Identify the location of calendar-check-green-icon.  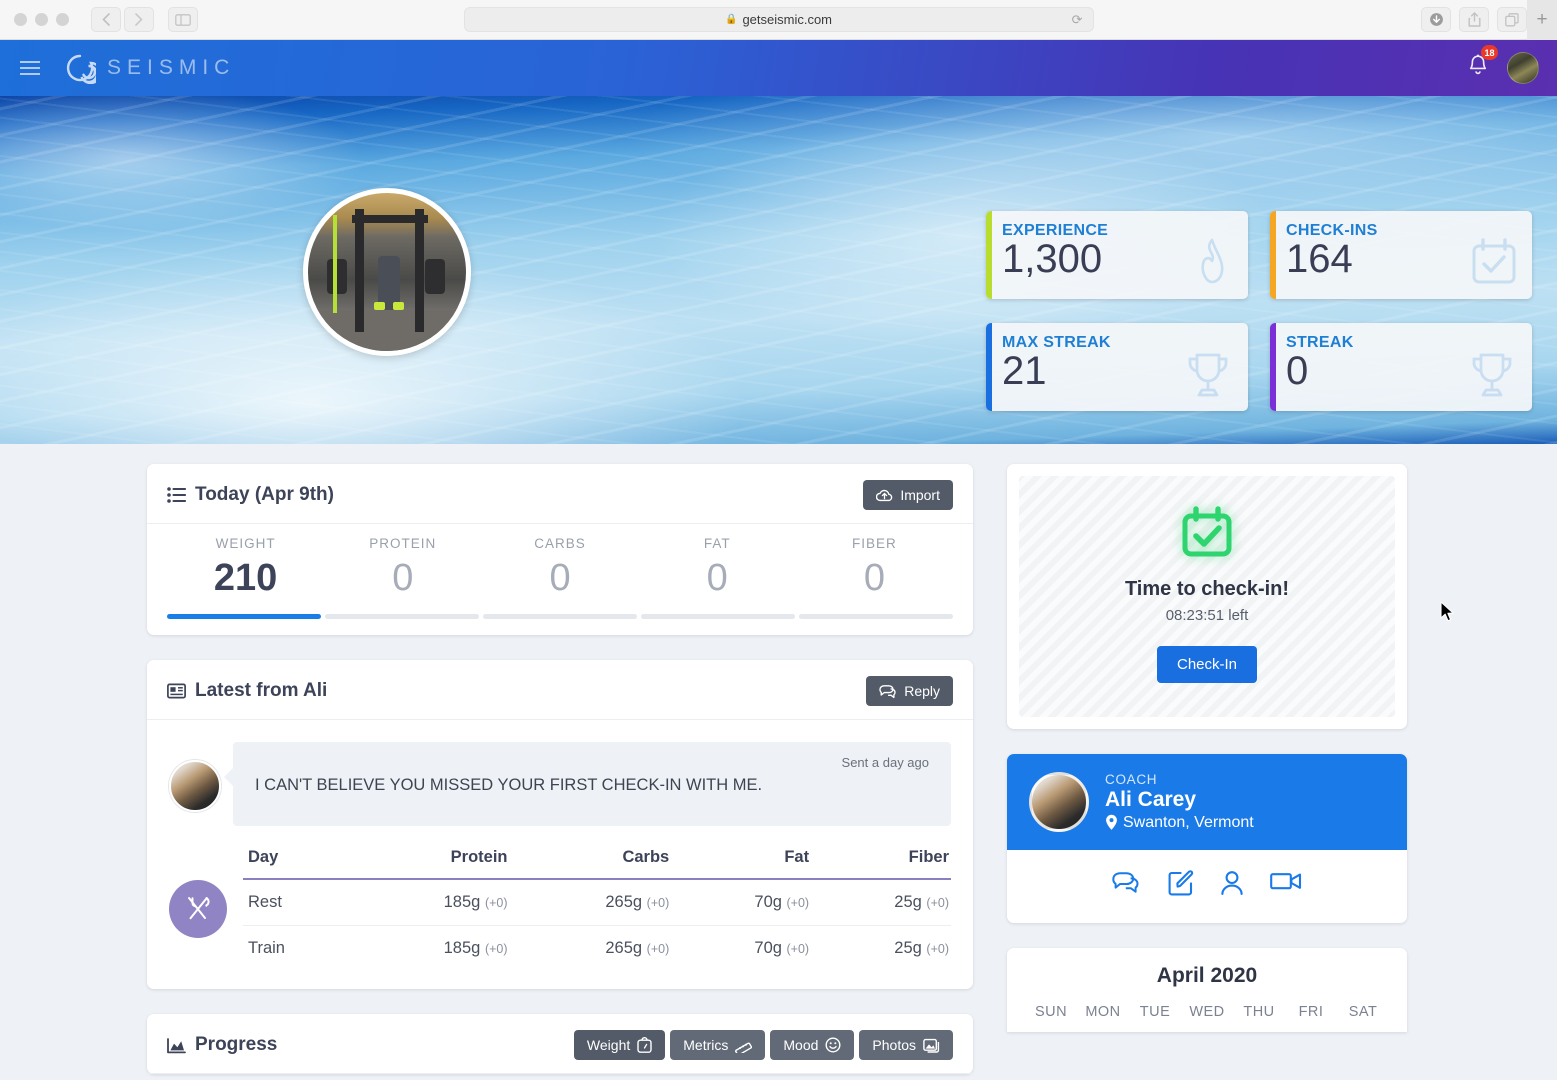
(1207, 534).